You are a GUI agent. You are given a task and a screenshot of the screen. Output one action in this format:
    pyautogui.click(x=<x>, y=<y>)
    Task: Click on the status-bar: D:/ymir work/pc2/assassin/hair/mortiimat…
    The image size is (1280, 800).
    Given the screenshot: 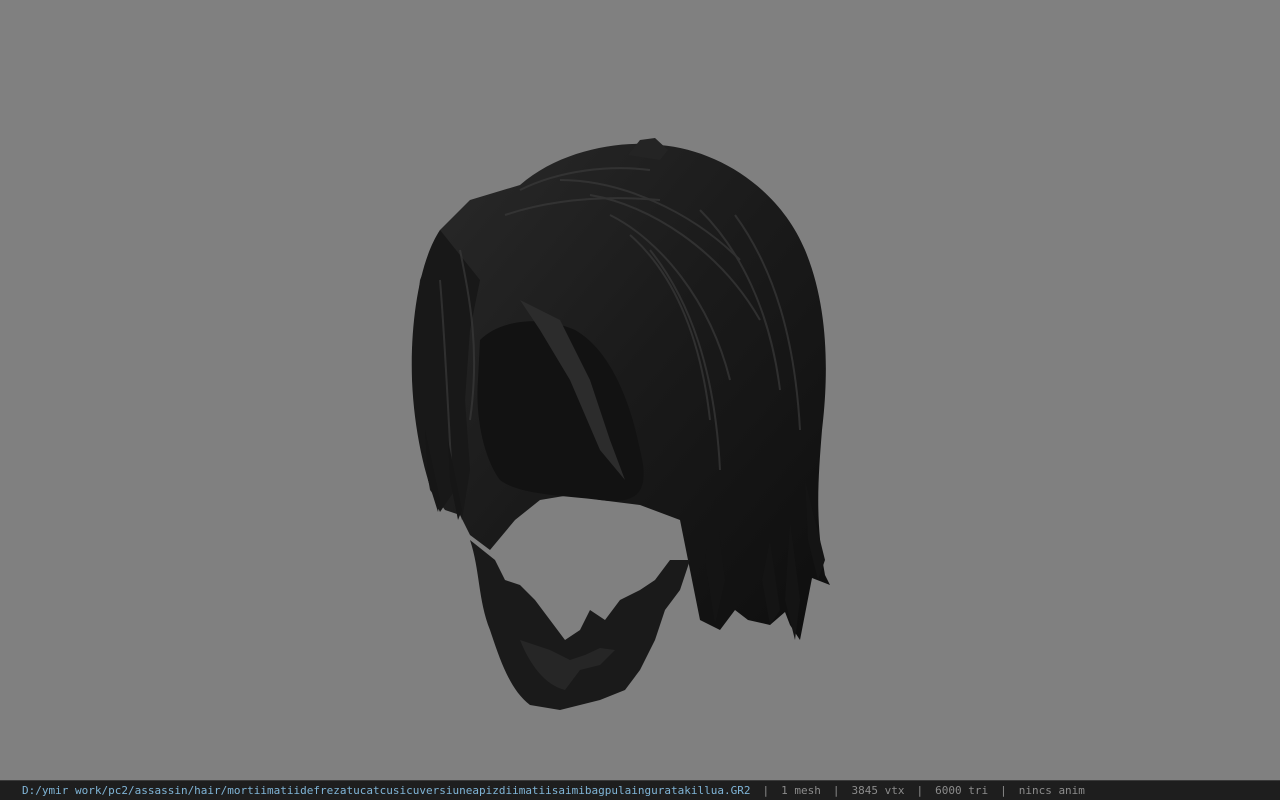 What is the action you would take?
    pyautogui.click(x=640, y=790)
    